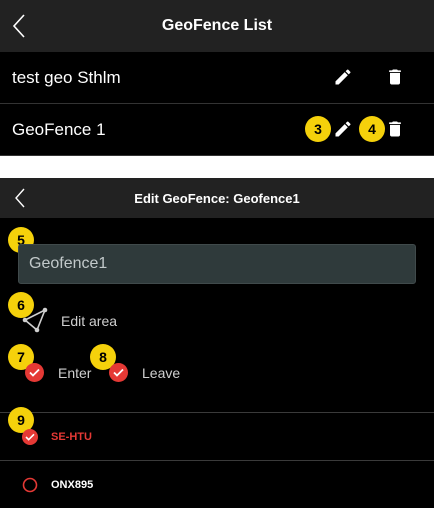  I want to click on geofence-name: GeoFence 1, so click(59, 129).